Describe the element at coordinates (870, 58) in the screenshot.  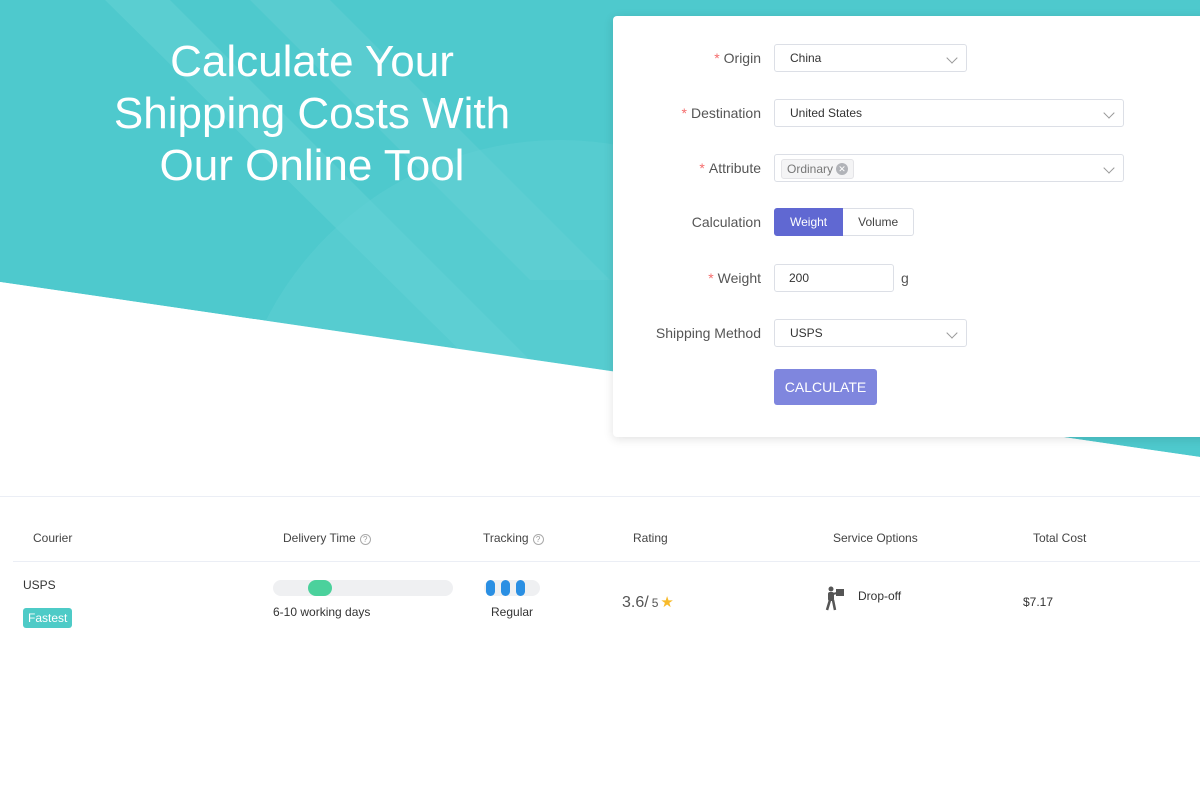
I see `origin-select: China` at that location.